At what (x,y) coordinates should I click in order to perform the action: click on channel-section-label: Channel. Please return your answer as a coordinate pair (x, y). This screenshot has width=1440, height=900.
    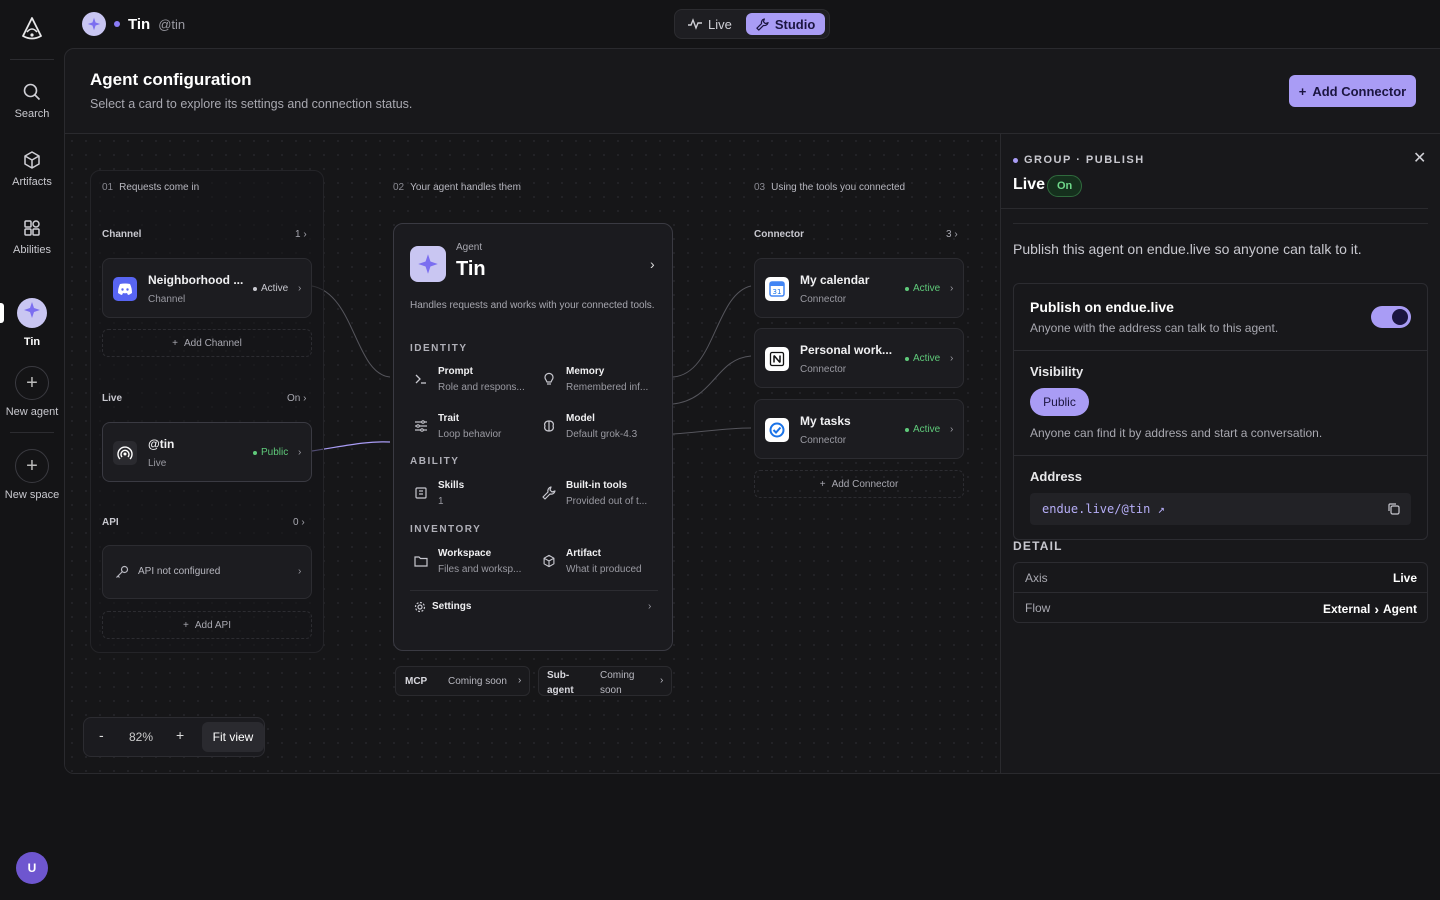
    Looking at the image, I should click on (122, 234).